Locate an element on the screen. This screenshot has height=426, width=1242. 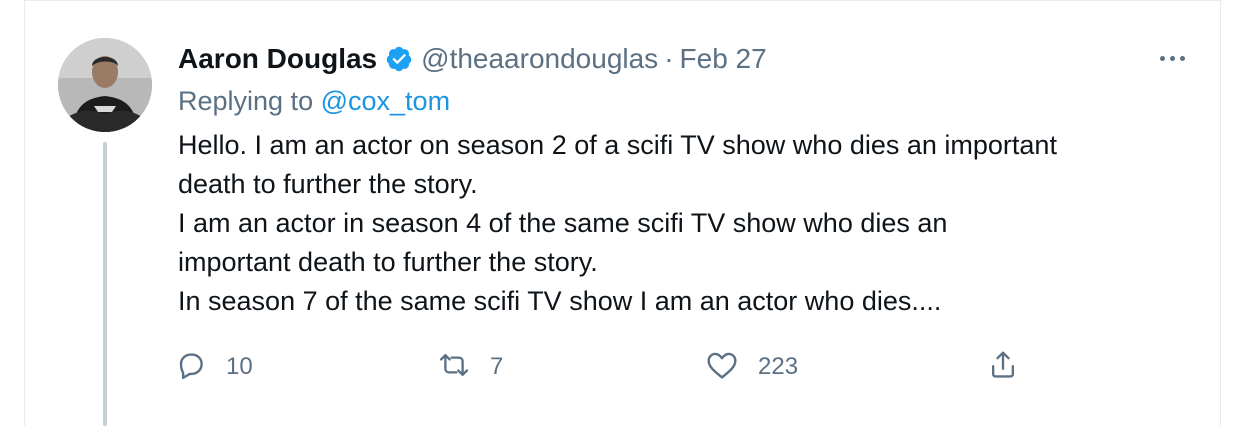
retweet-count: 7 is located at coordinates (497, 366).